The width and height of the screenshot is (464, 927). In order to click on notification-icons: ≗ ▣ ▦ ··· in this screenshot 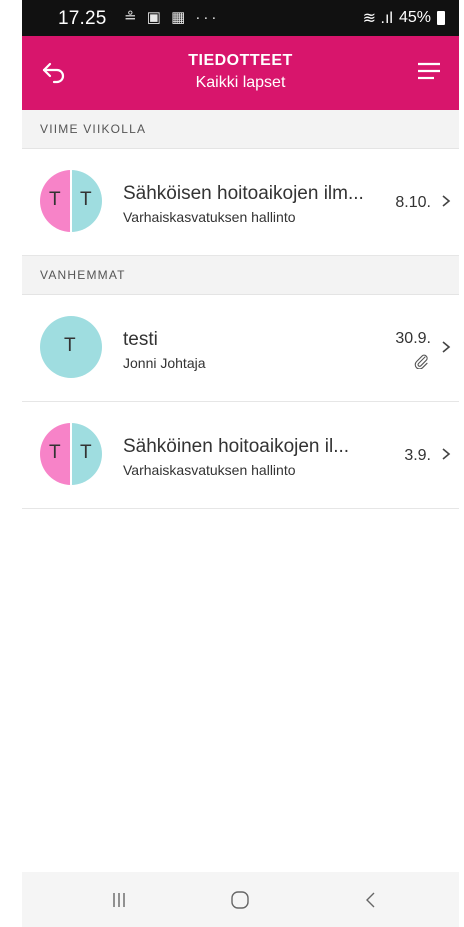, I will do `click(172, 17)`.